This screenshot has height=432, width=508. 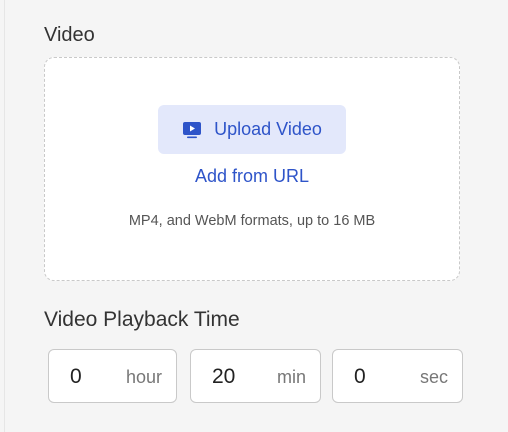 I want to click on second-field: 0 sec, so click(x=397, y=376).